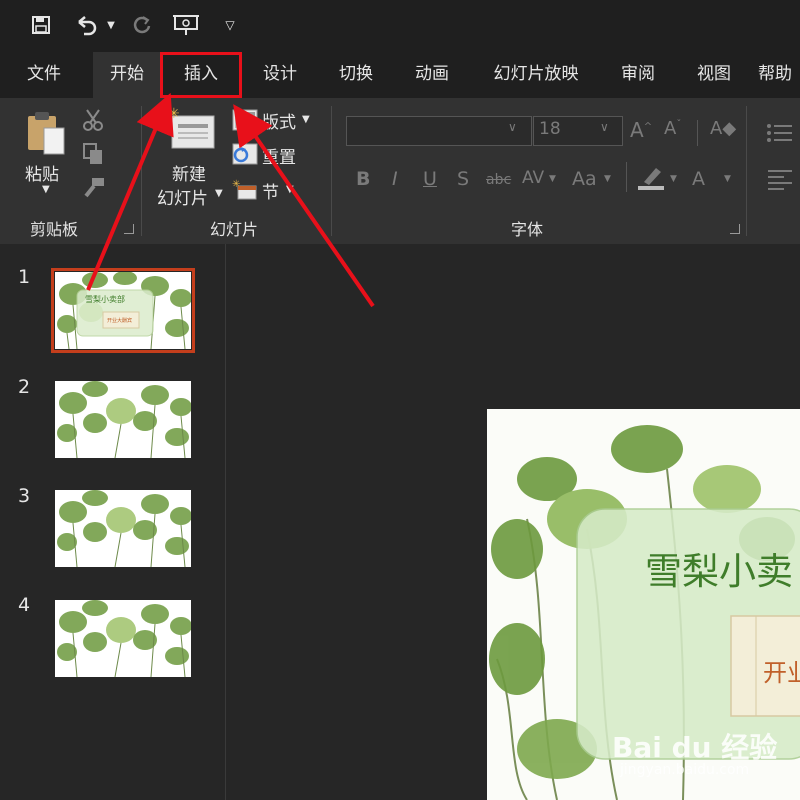 The height and width of the screenshot is (800, 800). Describe the element at coordinates (779, 135) in the screenshot. I see `bullets-icon` at that location.